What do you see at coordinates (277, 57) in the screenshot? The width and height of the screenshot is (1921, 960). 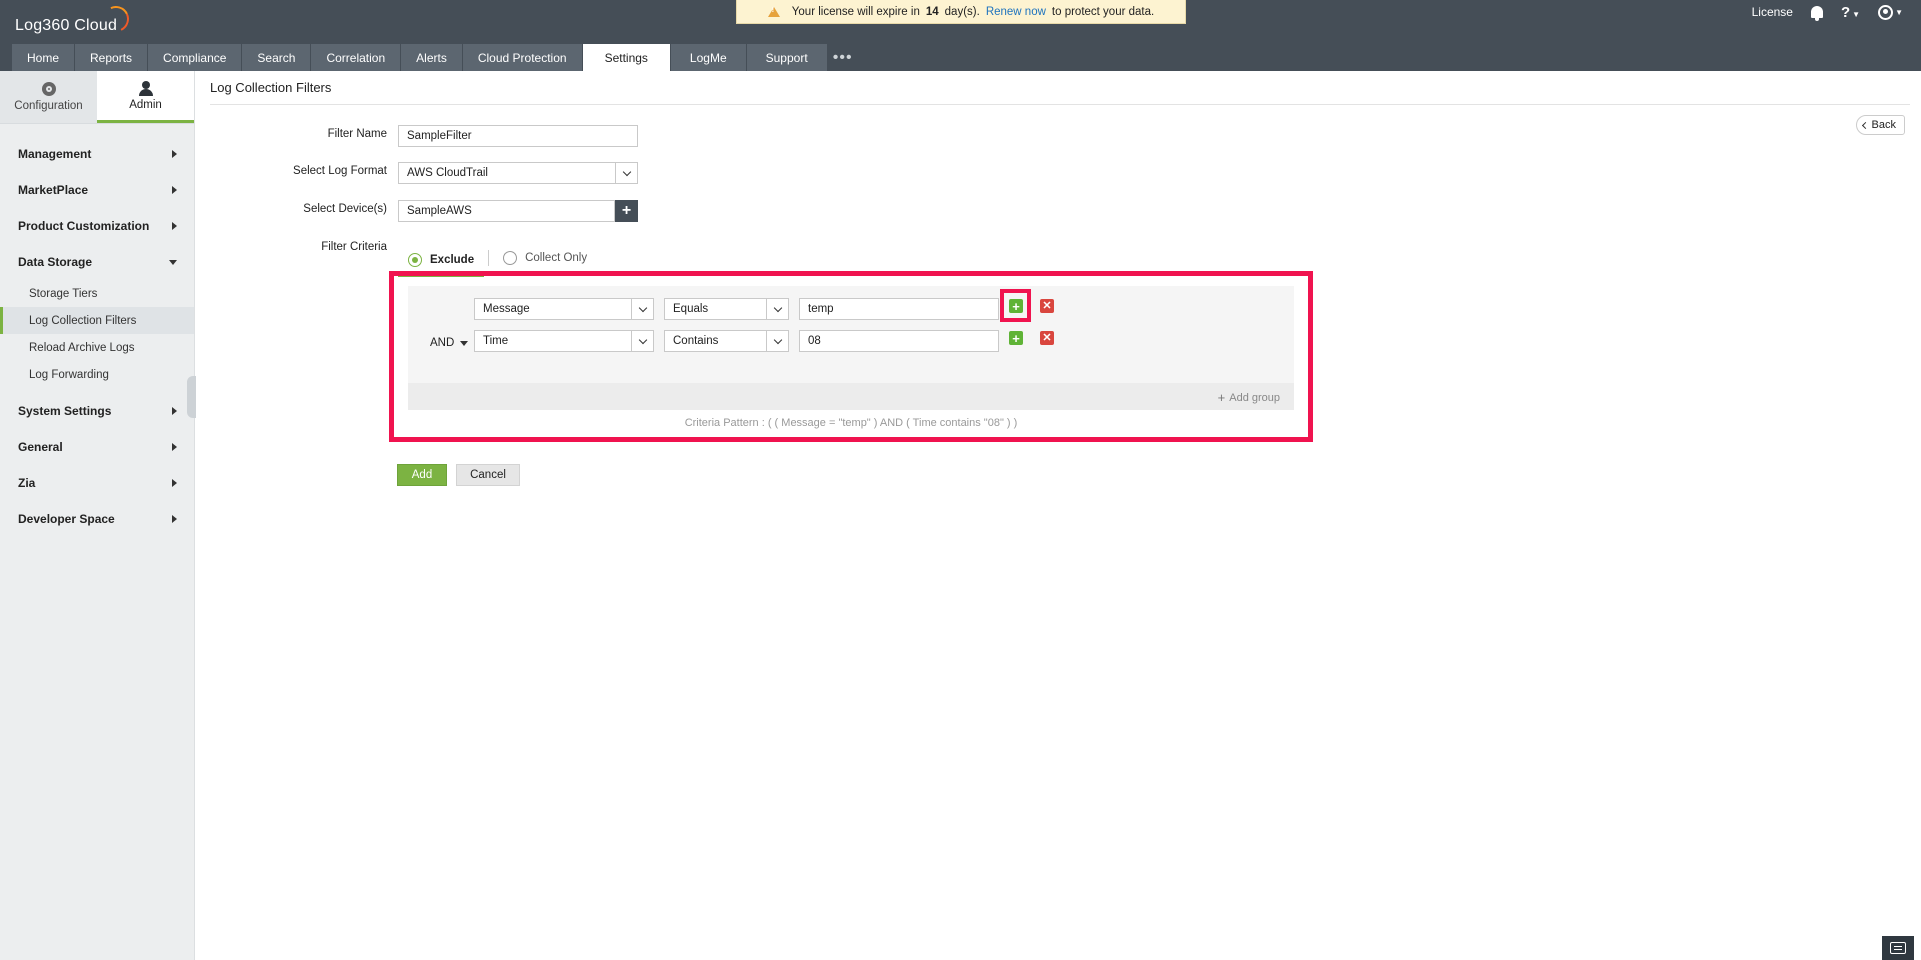 I see `tab-search: Search` at bounding box center [277, 57].